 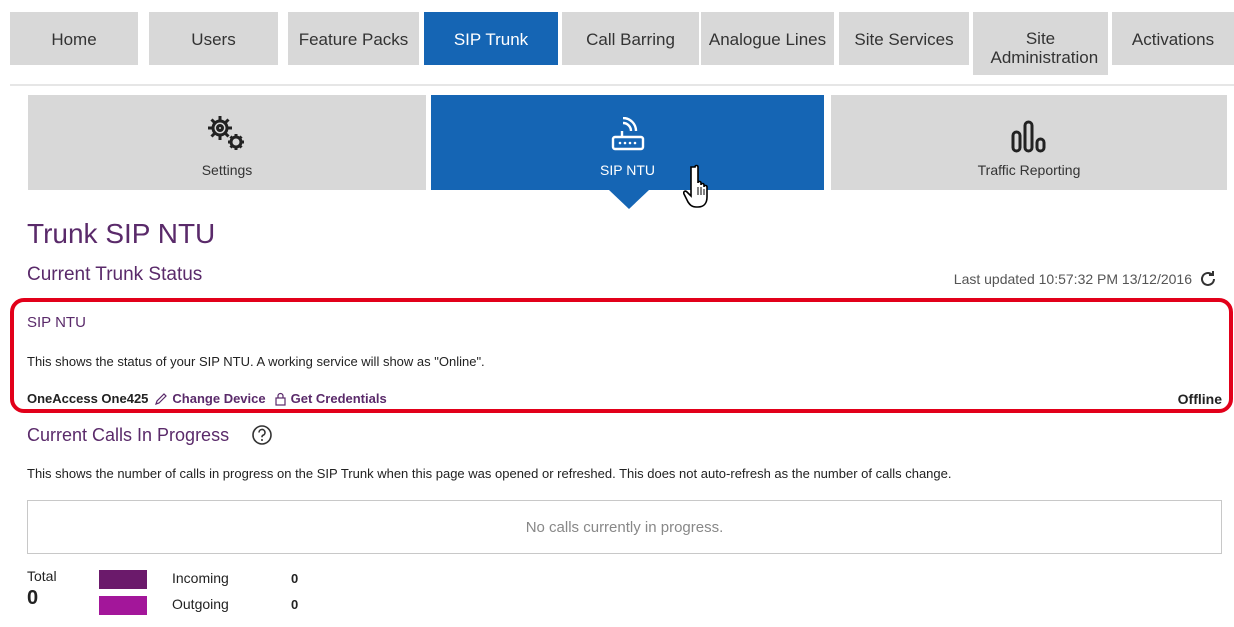 I want to click on outgoing-swatch, so click(x=123, y=605).